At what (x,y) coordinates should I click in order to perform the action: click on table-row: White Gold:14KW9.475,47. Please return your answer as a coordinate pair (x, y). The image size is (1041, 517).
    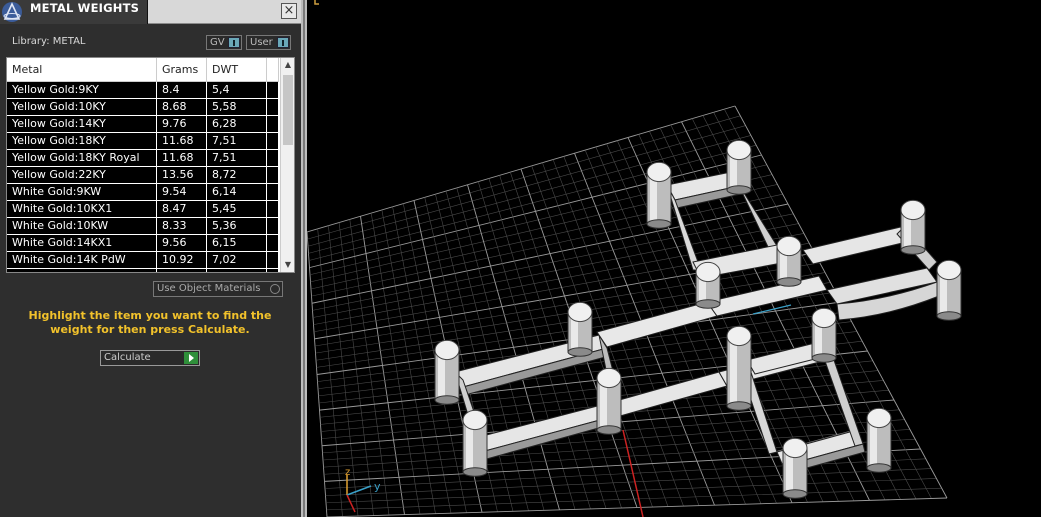
    Looking at the image, I should click on (143, 270).